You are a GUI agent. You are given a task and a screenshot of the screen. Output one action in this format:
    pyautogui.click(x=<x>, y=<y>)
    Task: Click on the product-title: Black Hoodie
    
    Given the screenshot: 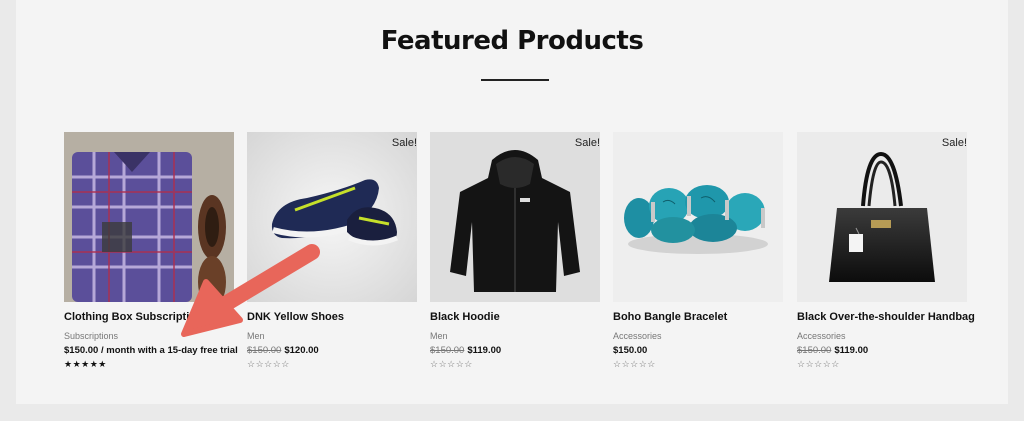 What is the action you would take?
    pyautogui.click(x=515, y=317)
    